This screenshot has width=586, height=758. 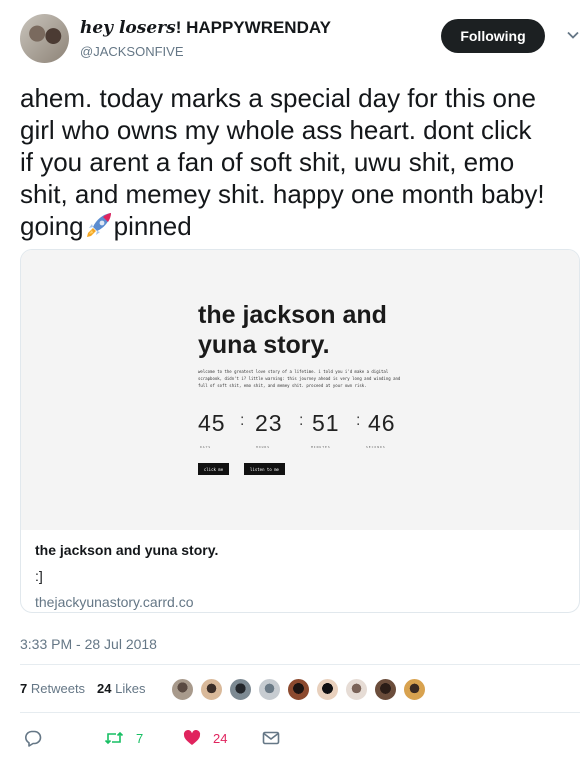 What do you see at coordinates (326, 423) in the screenshot?
I see `countdown-minutes: 51` at bounding box center [326, 423].